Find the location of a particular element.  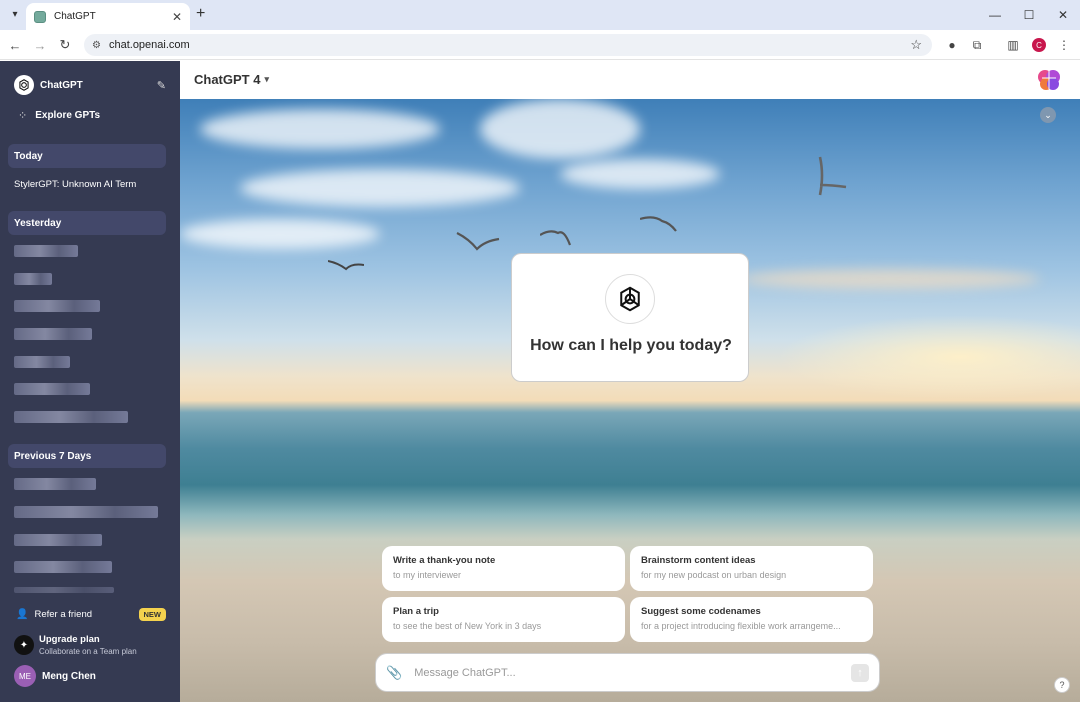

suggestion-subtitle: to see the best of New York in 3 days is located at coordinates (467, 626).